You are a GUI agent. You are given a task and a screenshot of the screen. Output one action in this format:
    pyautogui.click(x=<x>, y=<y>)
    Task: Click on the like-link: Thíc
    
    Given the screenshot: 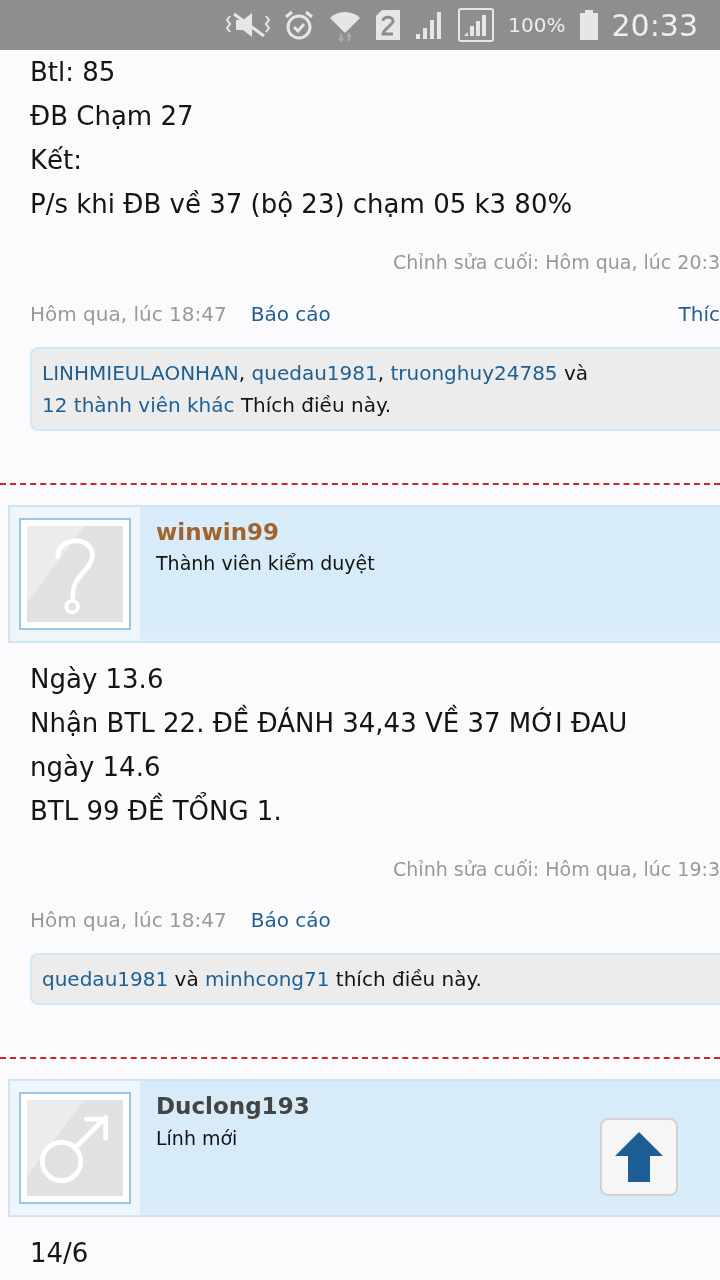 What is the action you would take?
    pyautogui.click(x=699, y=313)
    